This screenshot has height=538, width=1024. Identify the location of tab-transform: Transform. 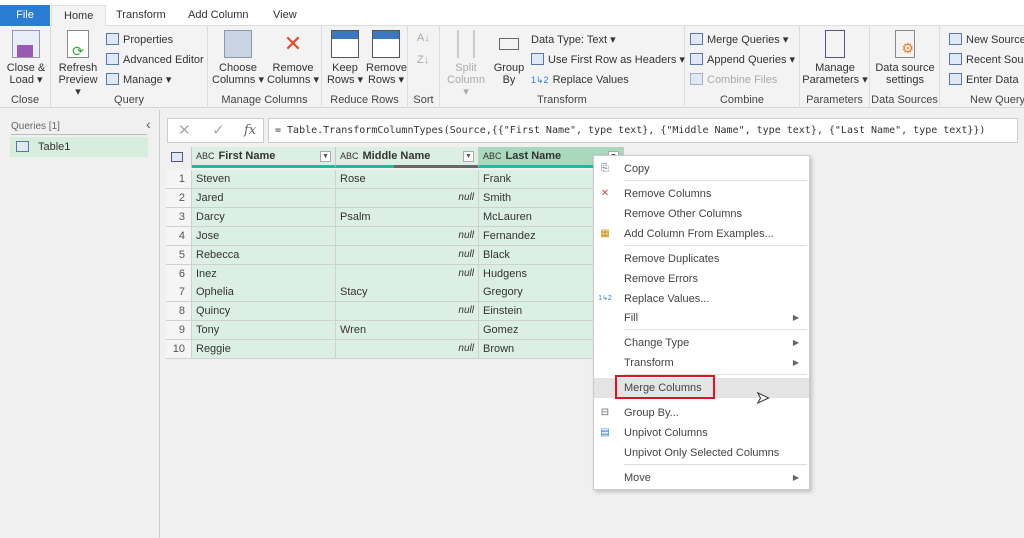
(141, 15).